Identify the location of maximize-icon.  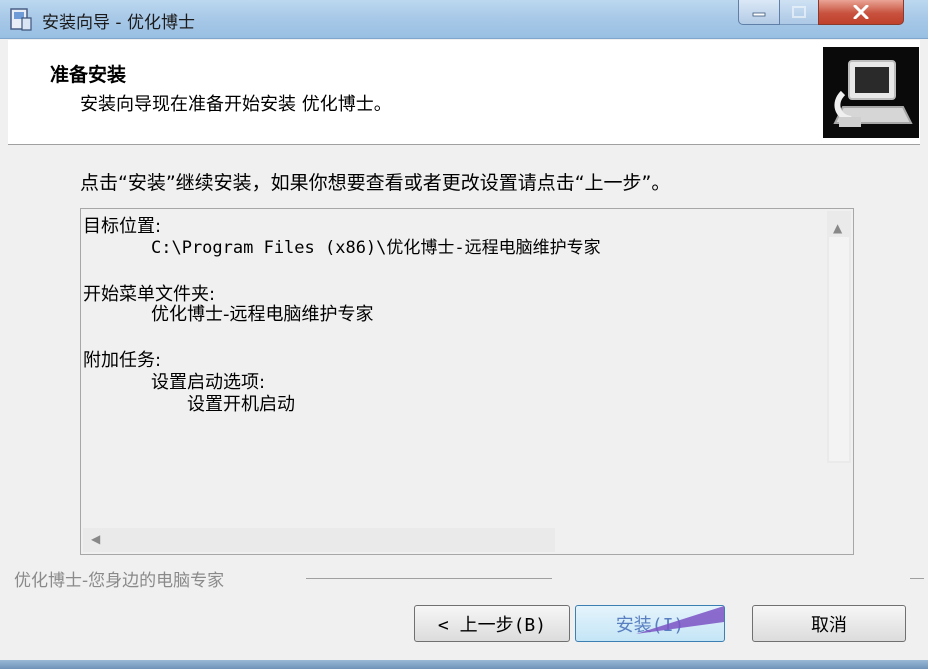
(799, 12).